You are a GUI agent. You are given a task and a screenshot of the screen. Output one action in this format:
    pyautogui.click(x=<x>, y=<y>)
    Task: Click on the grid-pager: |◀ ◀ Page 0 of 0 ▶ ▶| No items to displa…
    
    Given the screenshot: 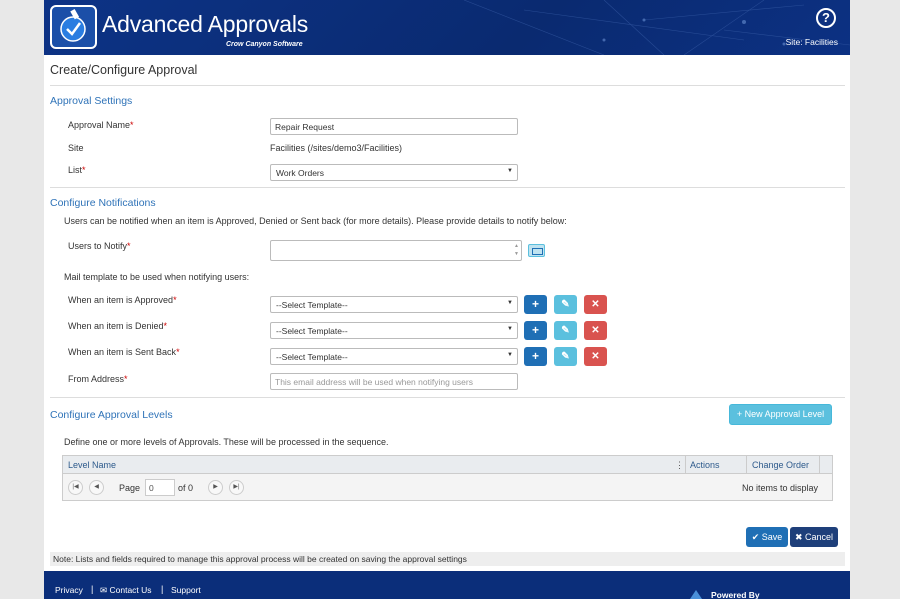 What is the action you would take?
    pyautogui.click(x=447, y=487)
    